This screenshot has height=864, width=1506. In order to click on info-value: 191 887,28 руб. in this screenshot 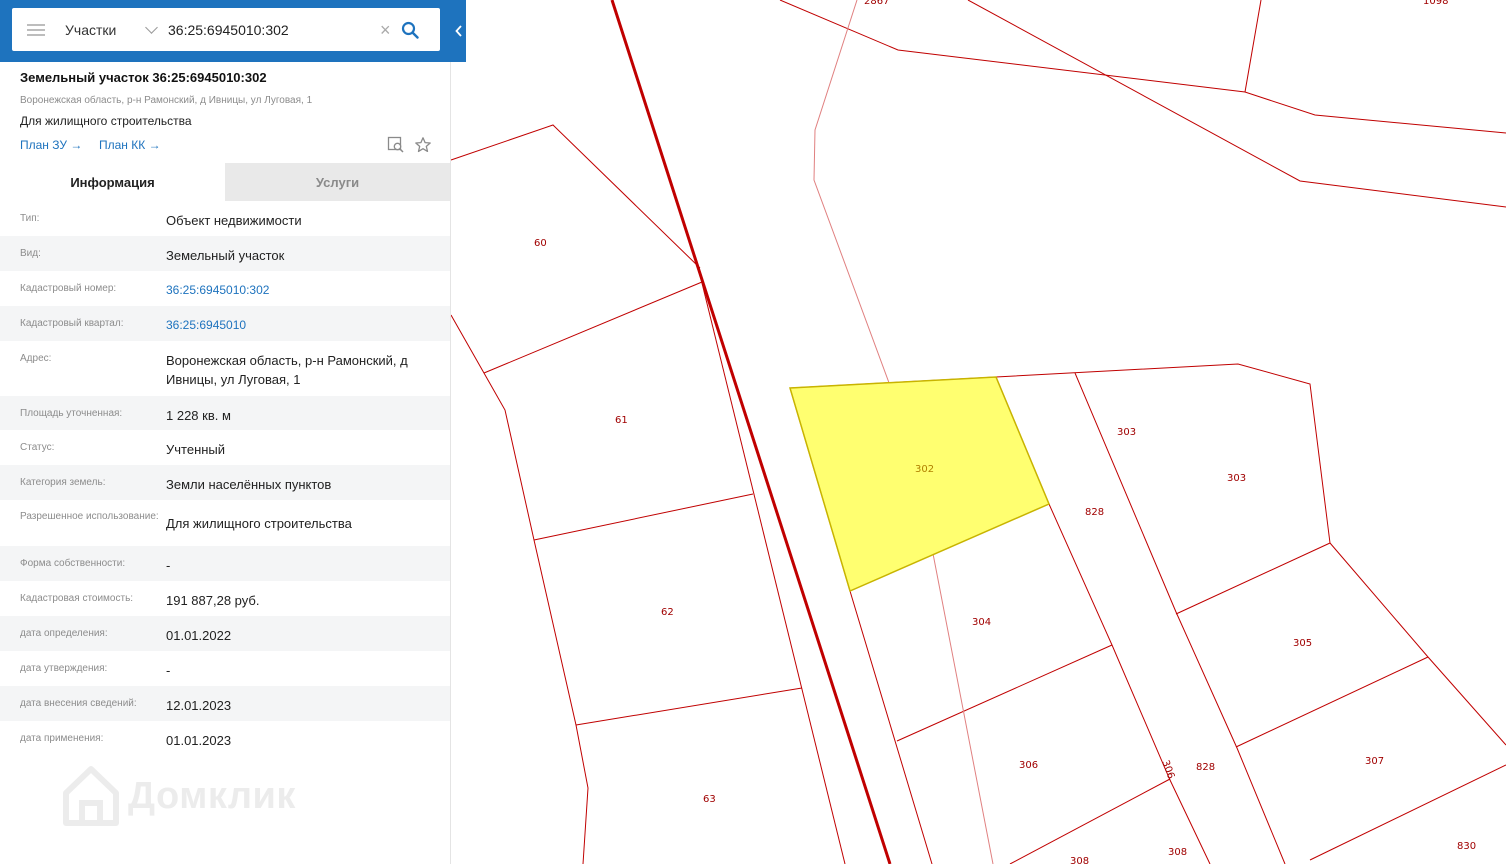, I will do `click(213, 600)`.